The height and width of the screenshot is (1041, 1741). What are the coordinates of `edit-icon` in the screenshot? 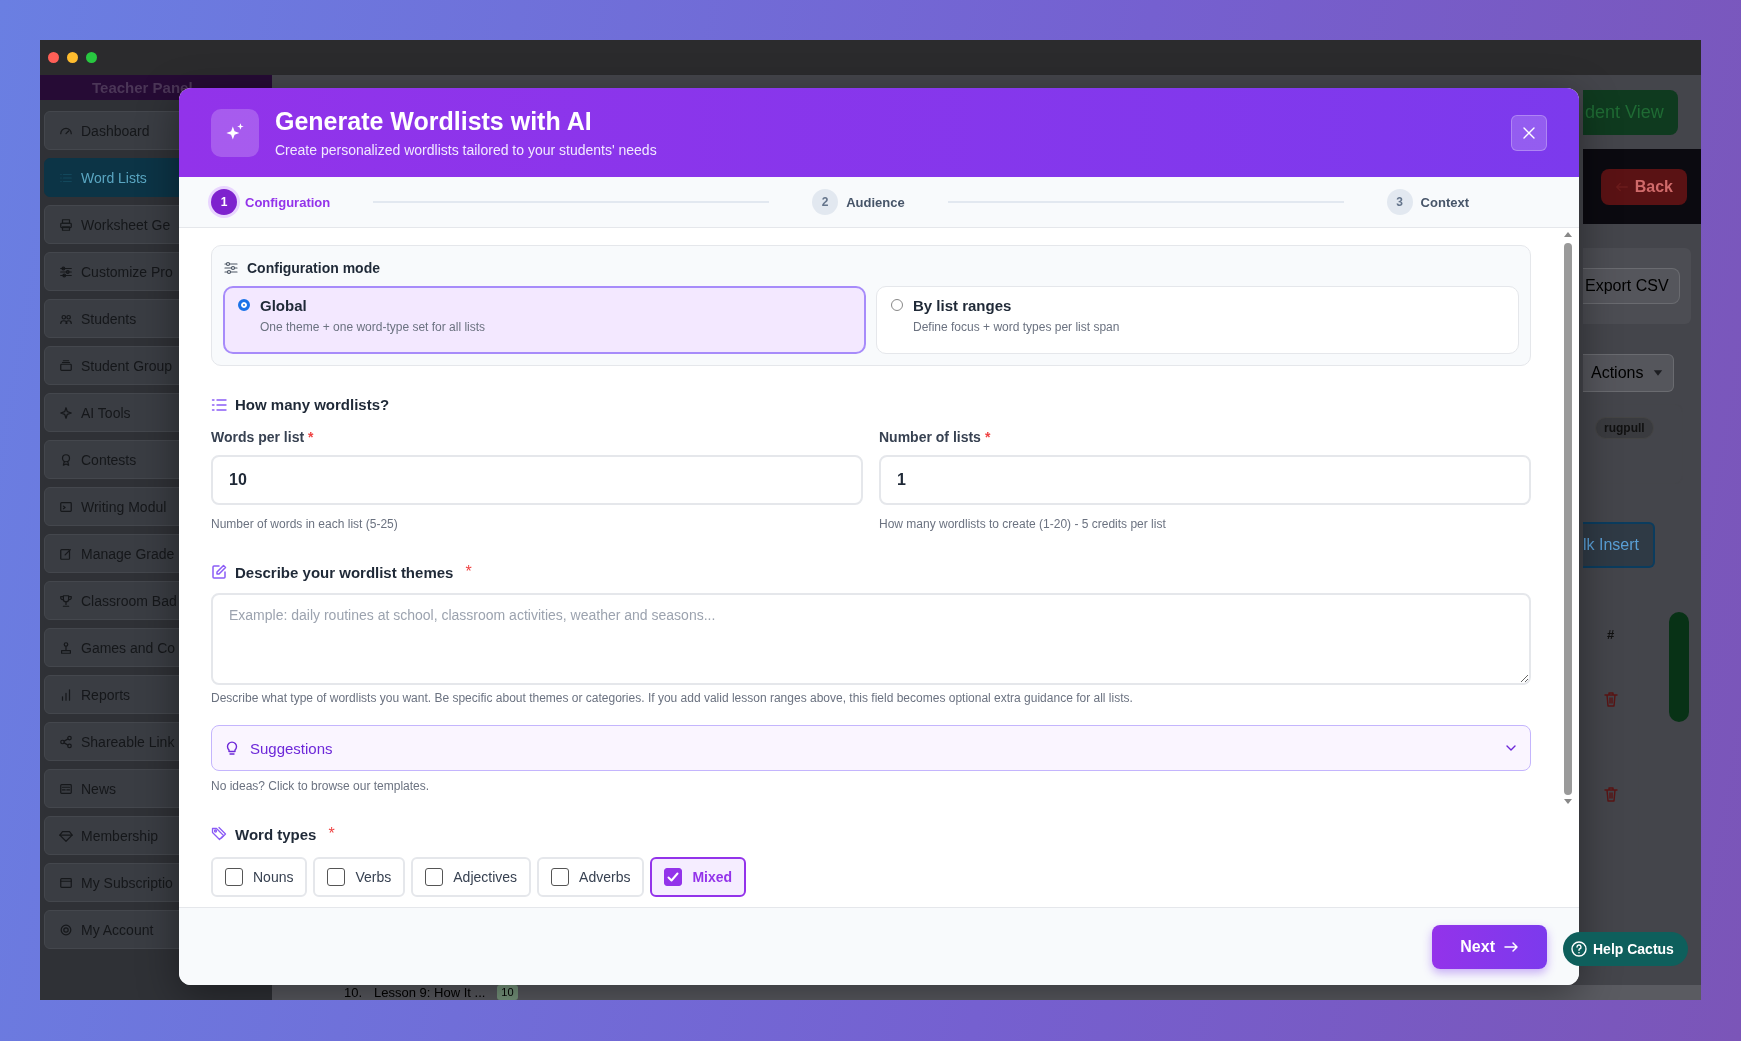 It's located at (219, 572).